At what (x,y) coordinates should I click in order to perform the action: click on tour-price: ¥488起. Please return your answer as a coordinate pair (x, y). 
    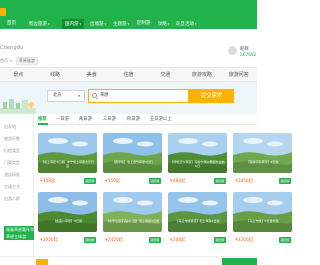
    Looking at the image, I should click on (178, 181).